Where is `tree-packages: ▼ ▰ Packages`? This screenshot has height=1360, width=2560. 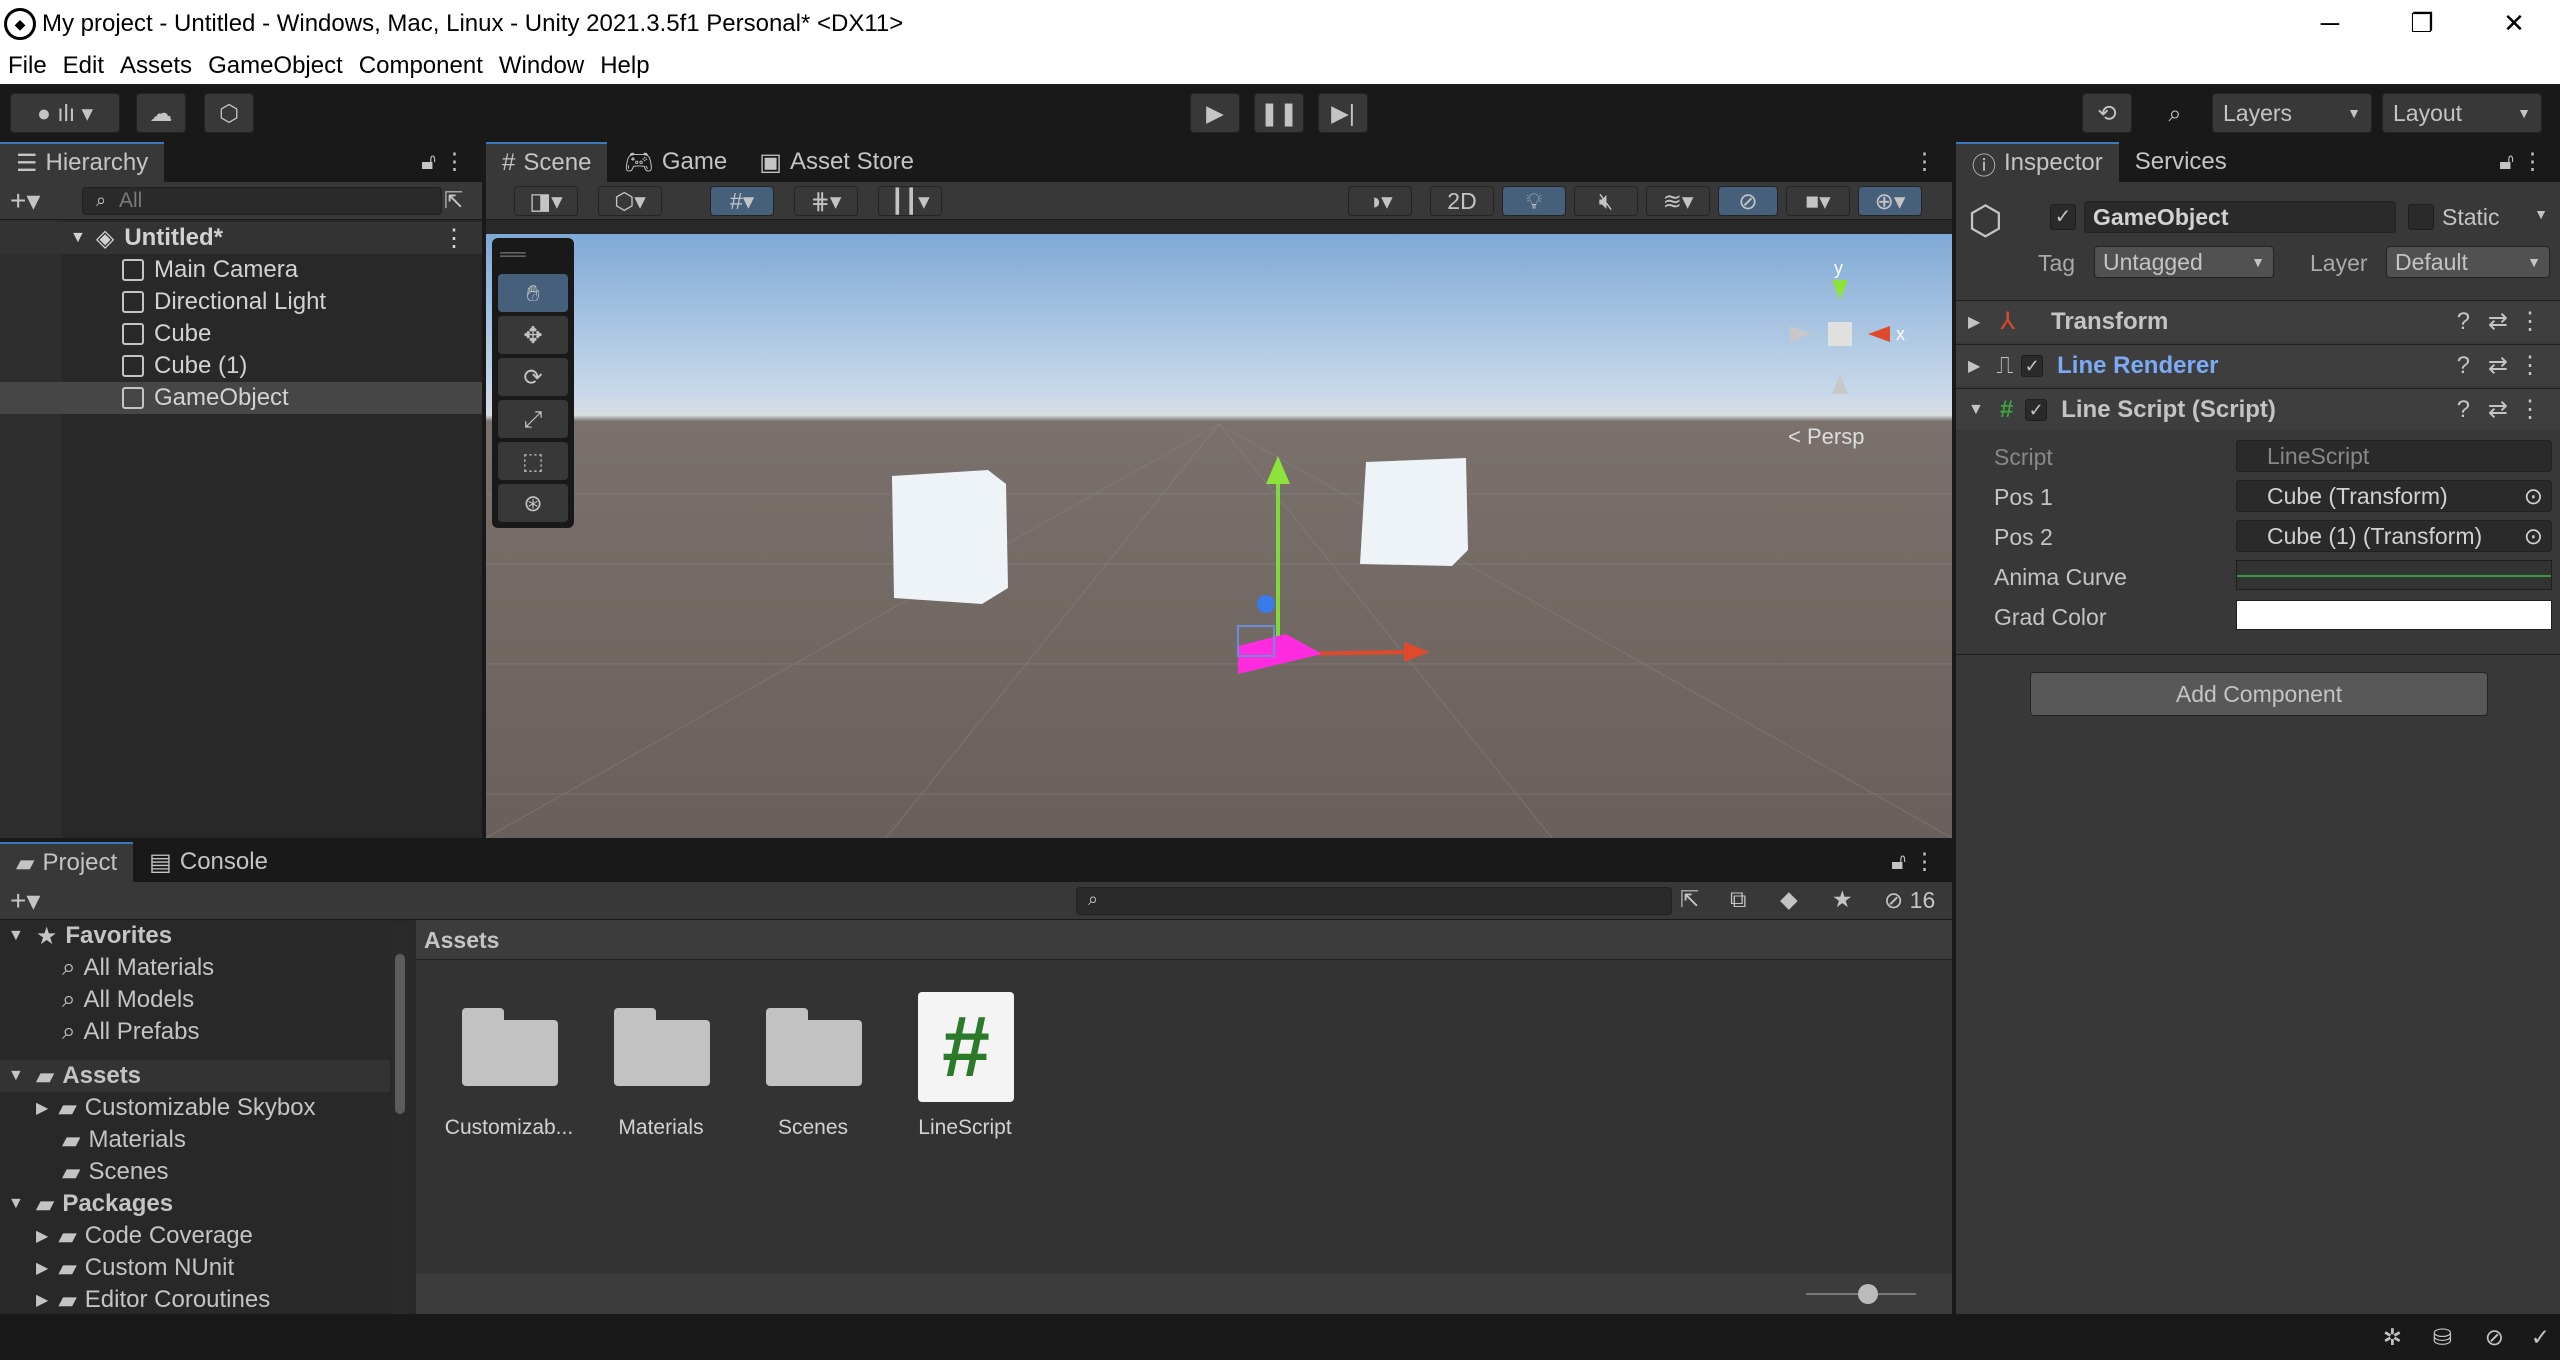 tree-packages: ▼ ▰ Packages is located at coordinates (90, 1204).